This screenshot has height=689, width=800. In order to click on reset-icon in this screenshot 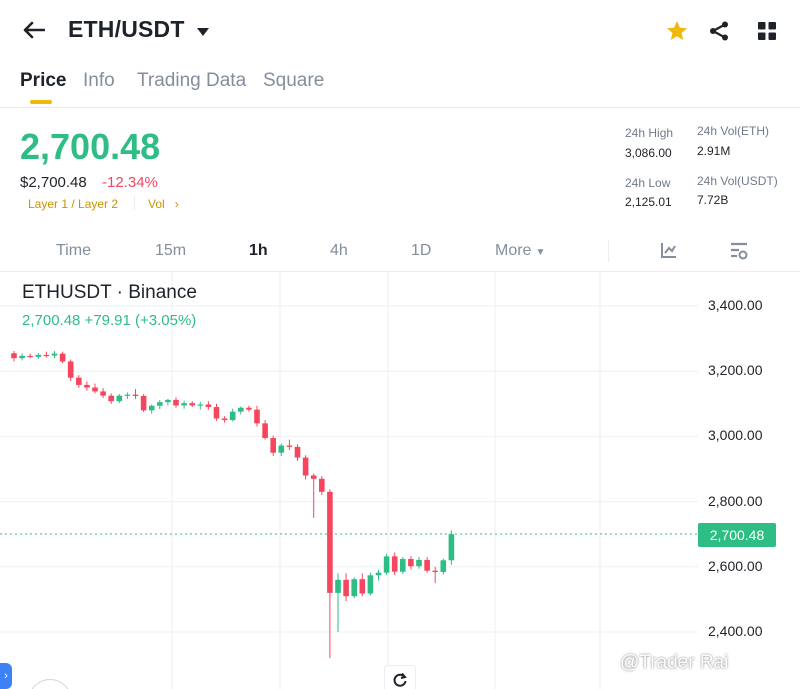, I will do `click(400, 677)`.